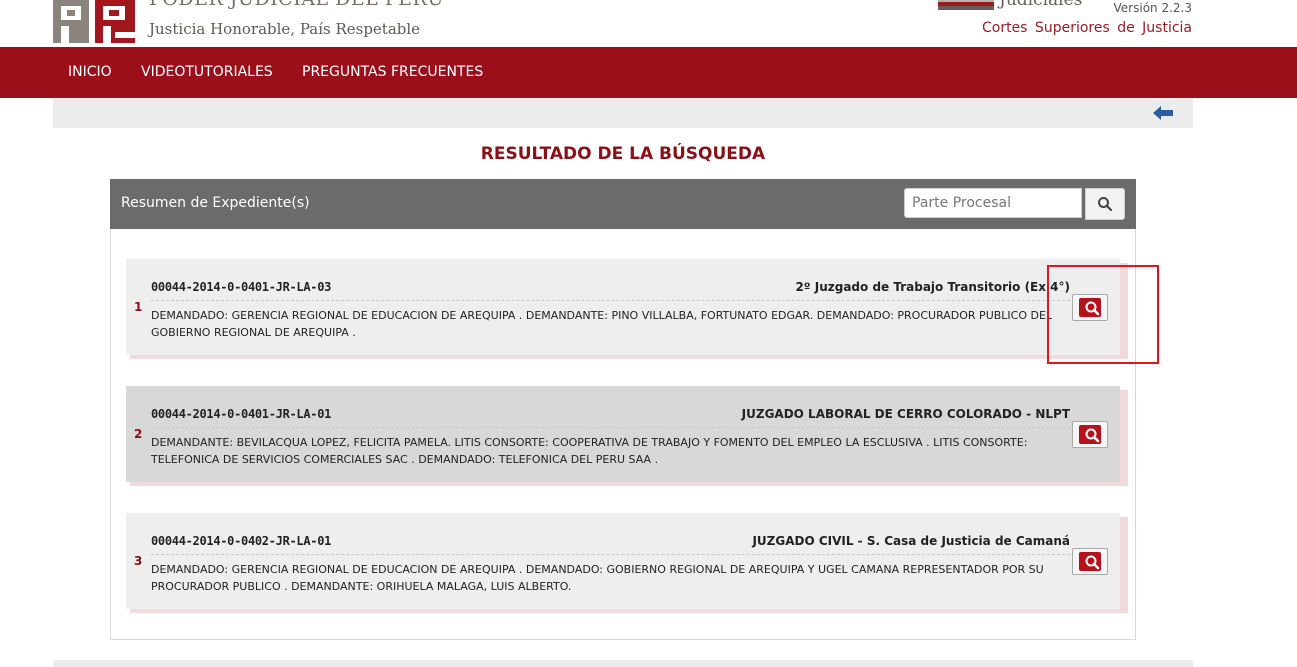 This screenshot has width=1297, height=667. Describe the element at coordinates (285, 29) in the screenshot. I see `org-motto: Justicia Honorable, País Respetable` at that location.